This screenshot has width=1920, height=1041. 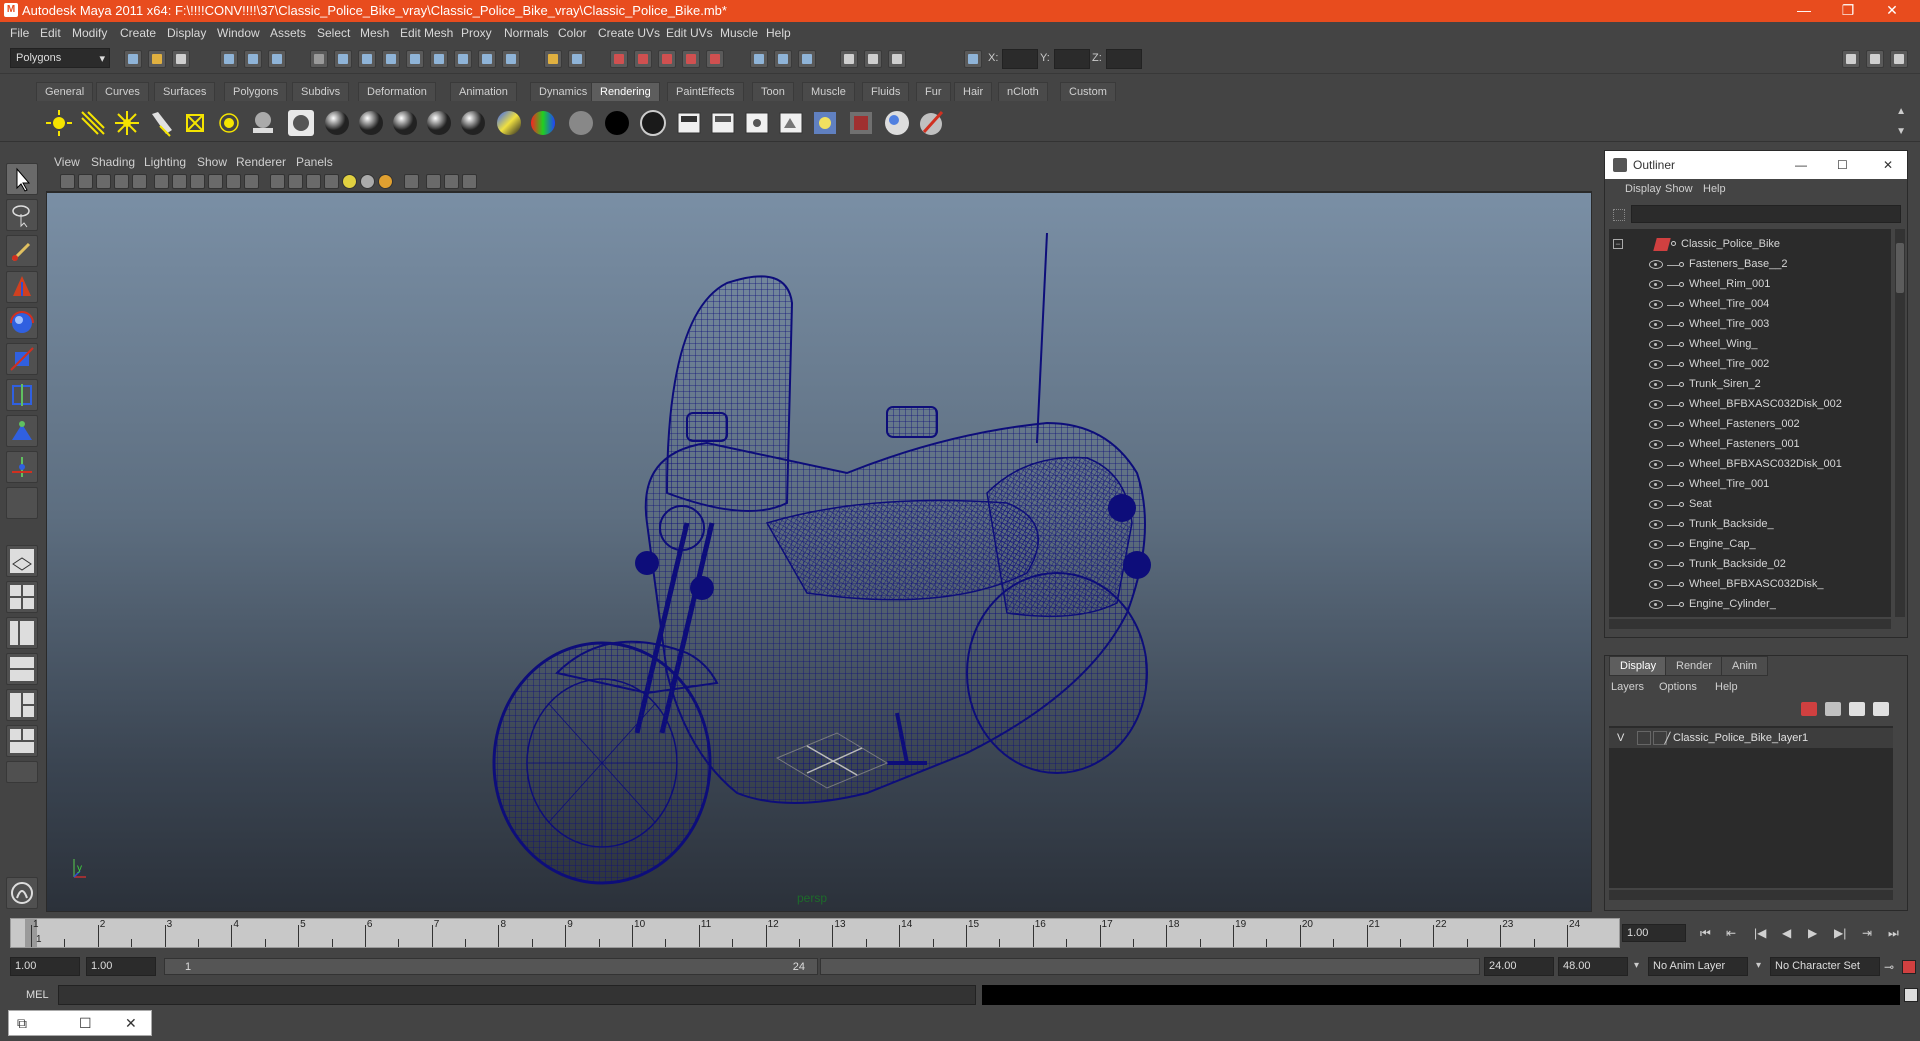 I want to click on go-to-end-button: ⏭, so click(x=1893, y=933).